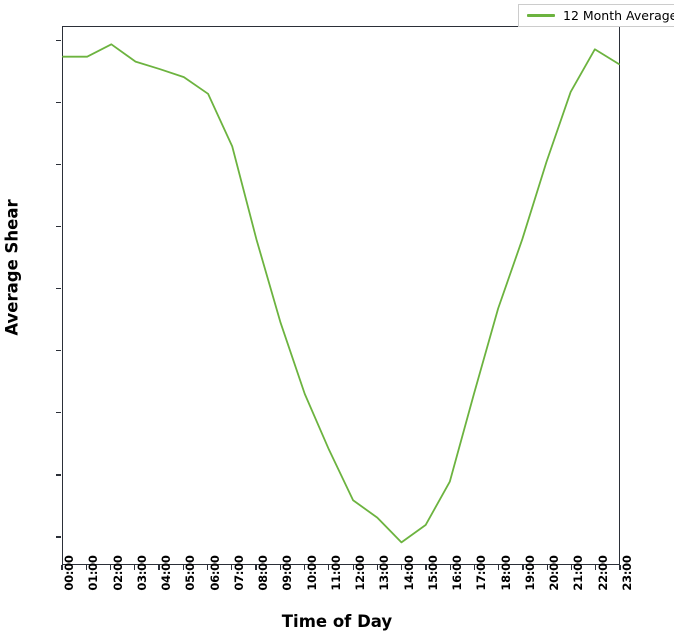 This screenshot has width=674, height=644. I want to click on legend-entry-12-month-average: 12 Month Average, so click(600, 15).